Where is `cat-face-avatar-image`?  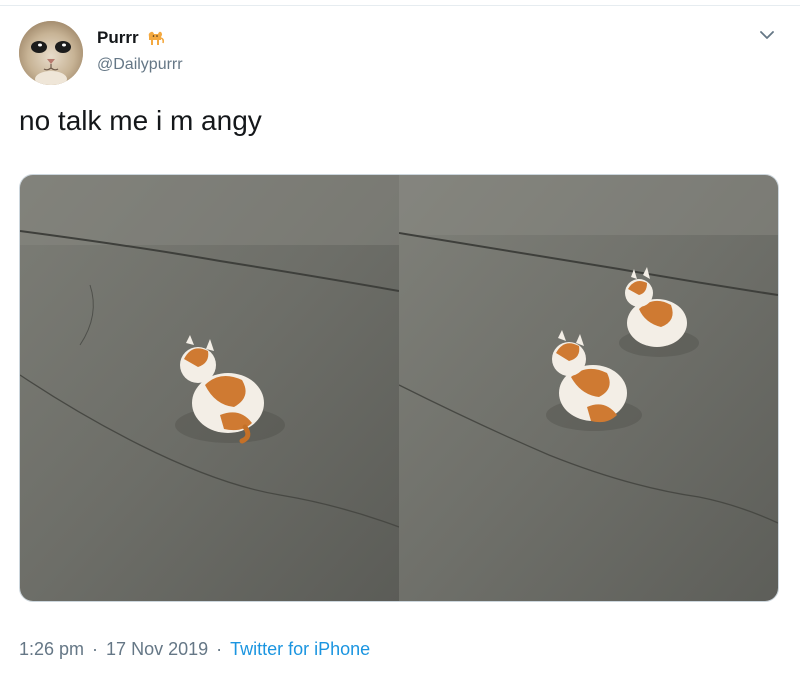 cat-face-avatar-image is located at coordinates (51, 53).